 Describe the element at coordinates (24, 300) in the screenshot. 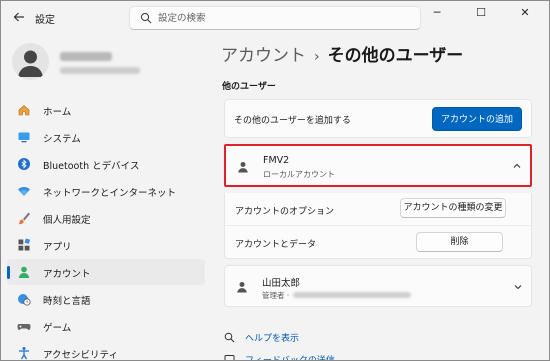

I see `globe-clock-icon` at that location.